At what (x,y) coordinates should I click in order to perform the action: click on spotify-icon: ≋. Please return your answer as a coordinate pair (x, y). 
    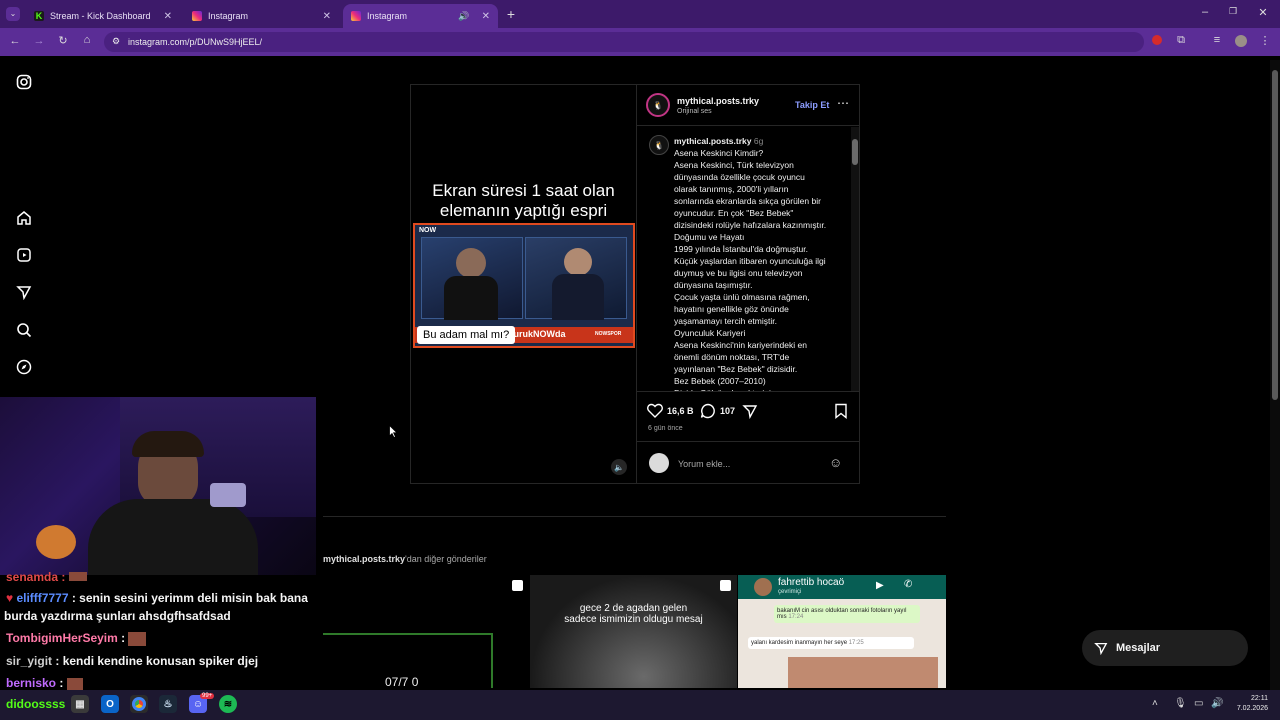
    Looking at the image, I should click on (228, 704).